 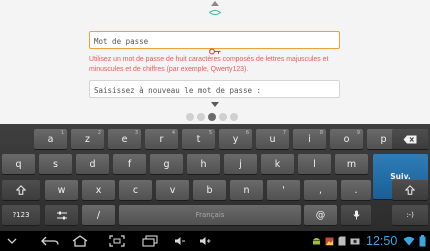 What do you see at coordinates (18, 164) in the screenshot?
I see `key-q: q` at bounding box center [18, 164].